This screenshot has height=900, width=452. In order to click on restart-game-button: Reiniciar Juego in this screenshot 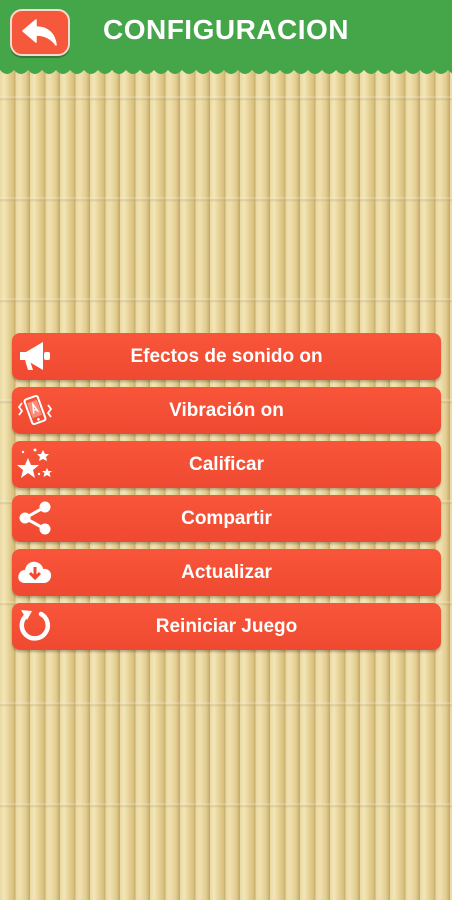, I will do `click(226, 626)`.